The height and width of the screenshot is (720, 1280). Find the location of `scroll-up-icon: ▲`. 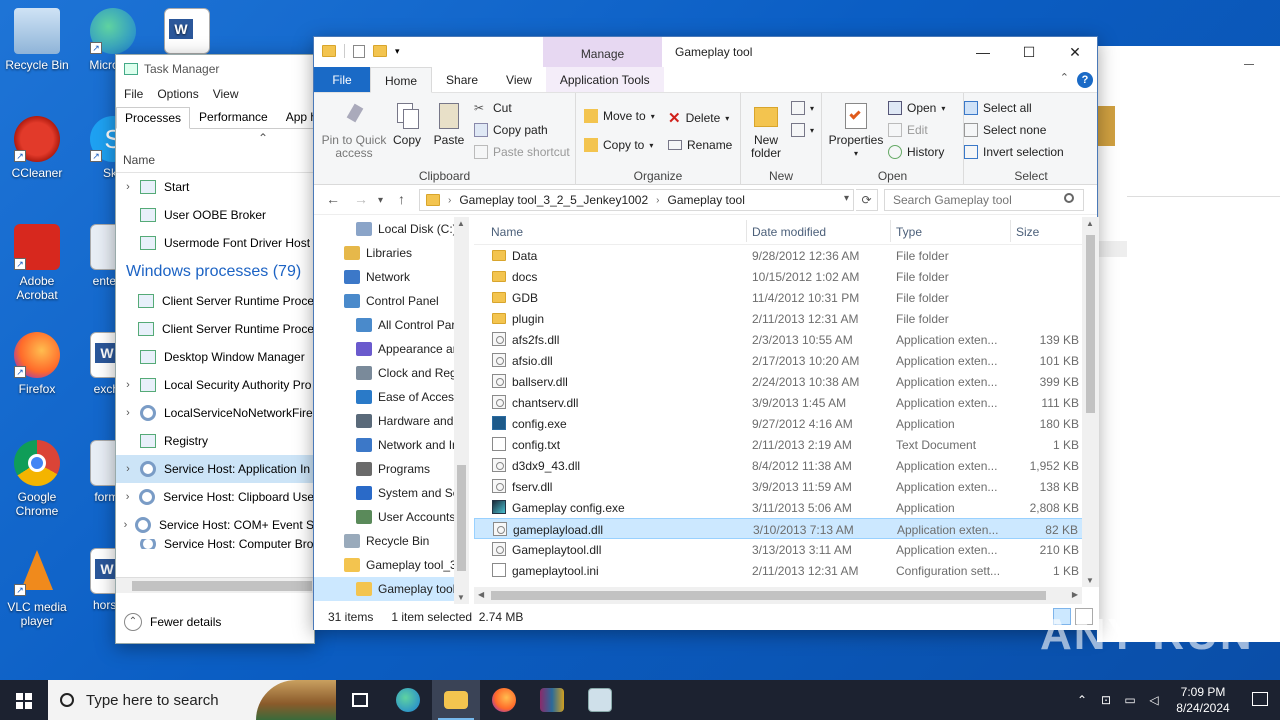

scroll-up-icon: ▲ is located at coordinates (461, 223).